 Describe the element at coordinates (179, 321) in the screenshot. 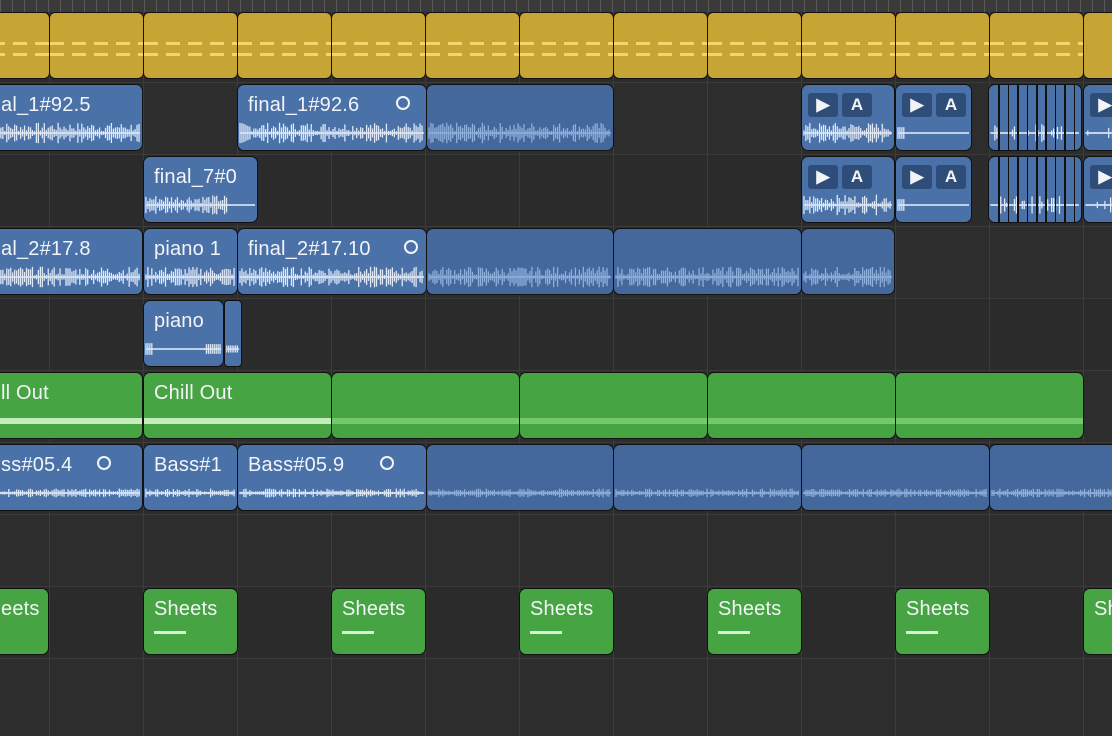

I see `region-name: piano` at that location.